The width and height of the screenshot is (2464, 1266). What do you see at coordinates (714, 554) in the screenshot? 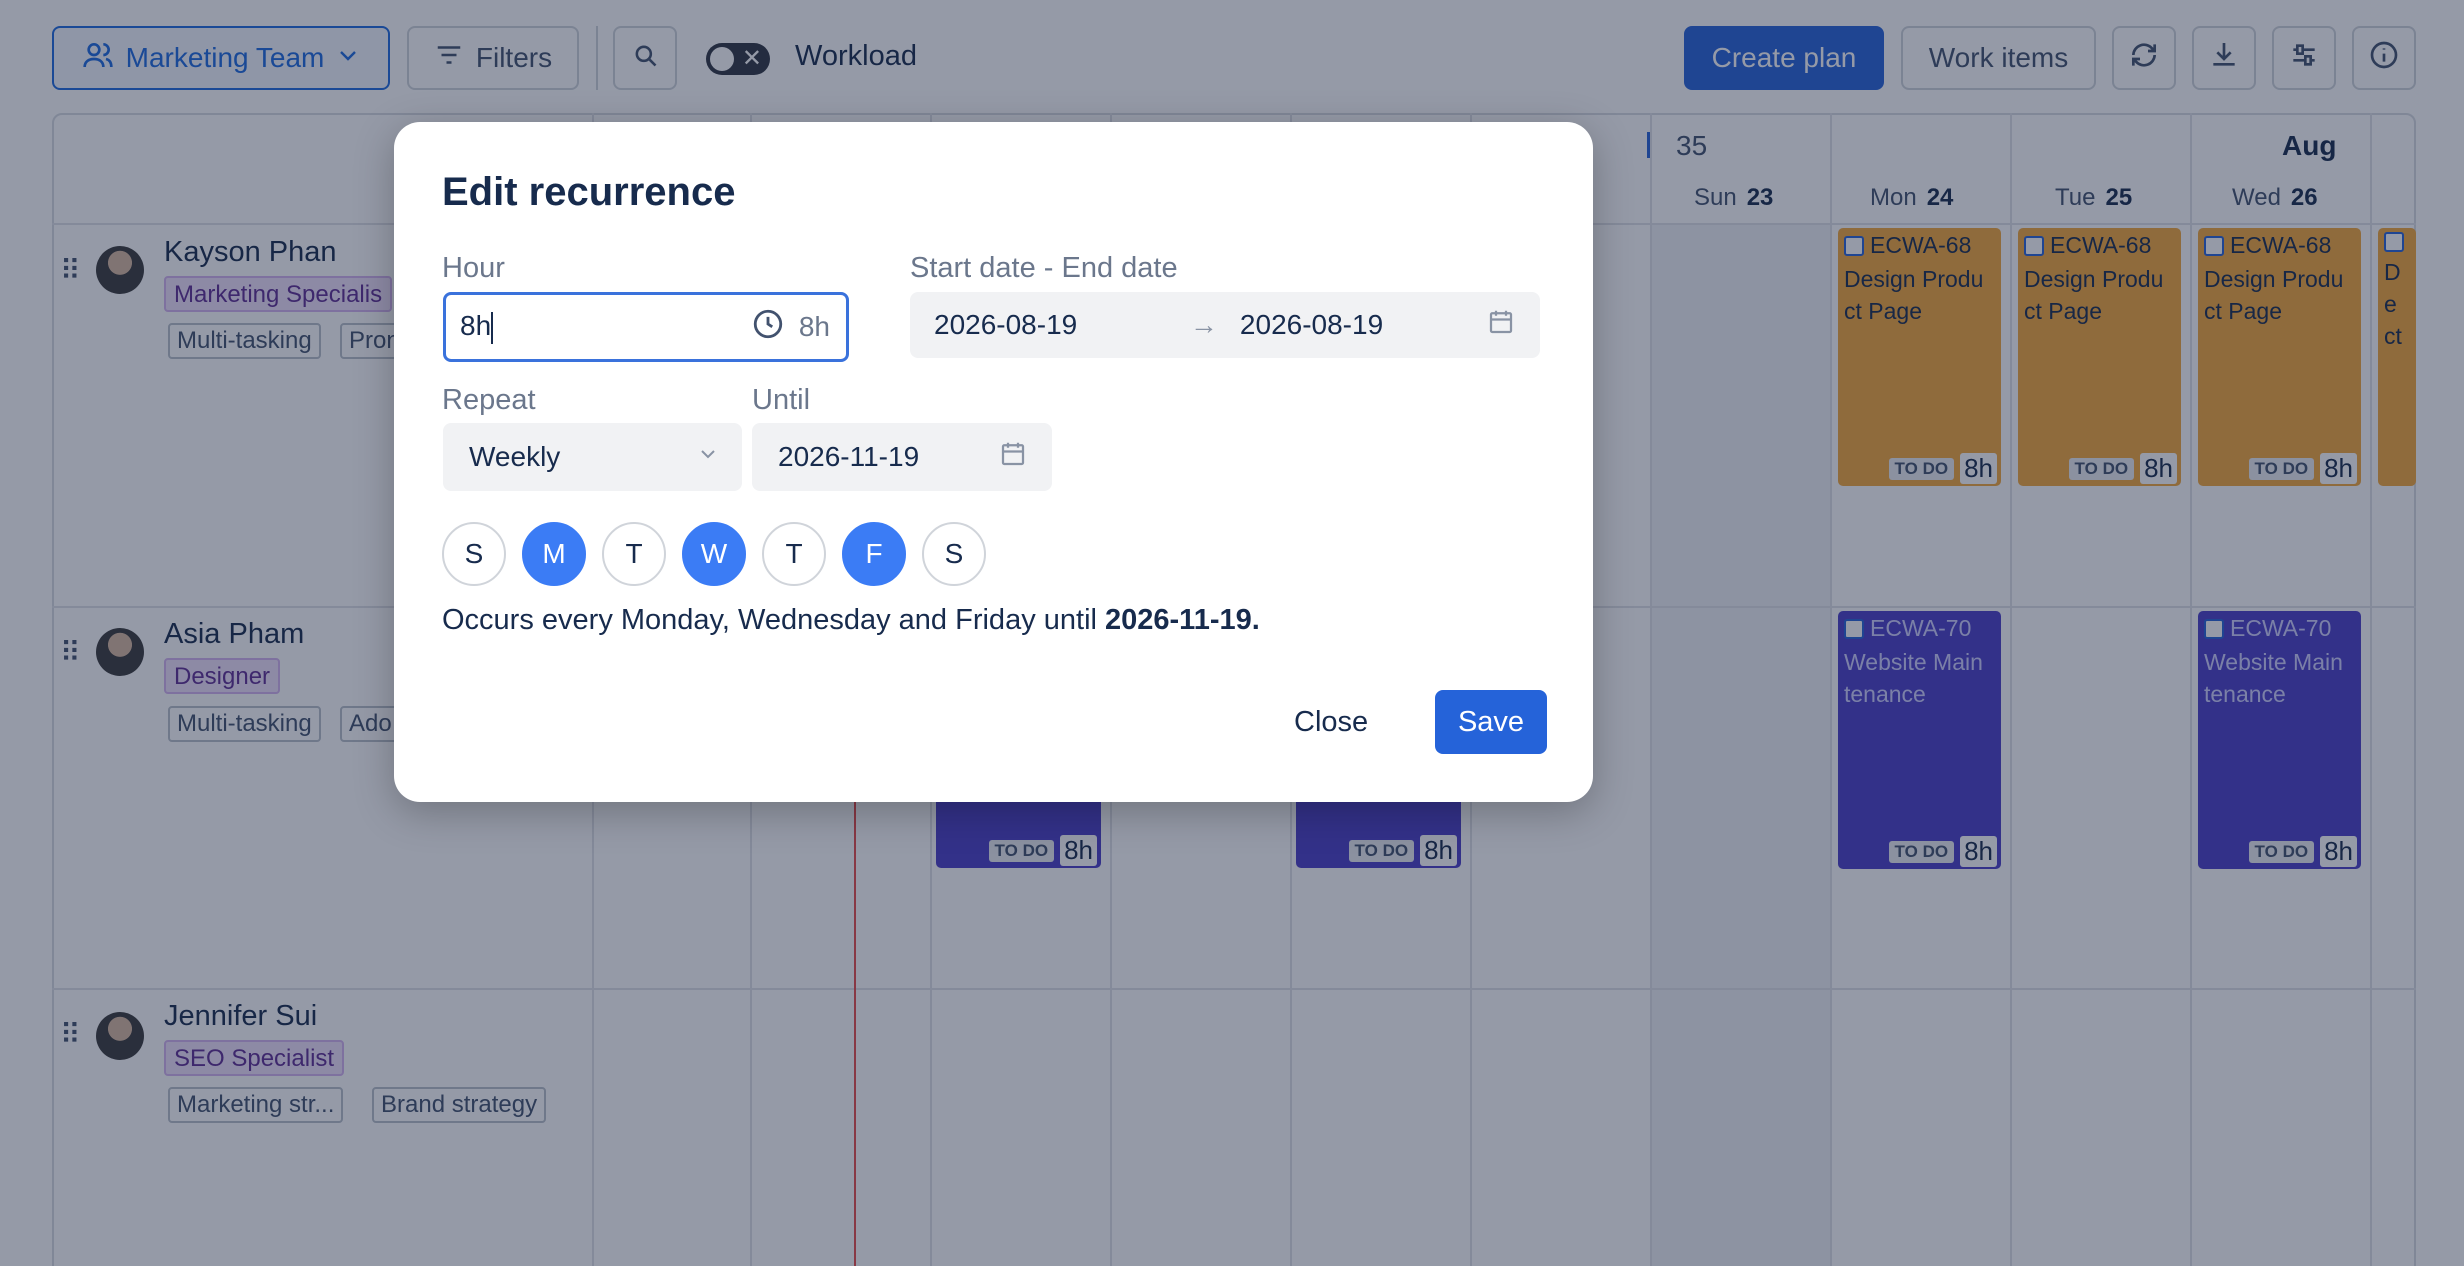
I see `weekday-wednesday-toggle: W` at bounding box center [714, 554].